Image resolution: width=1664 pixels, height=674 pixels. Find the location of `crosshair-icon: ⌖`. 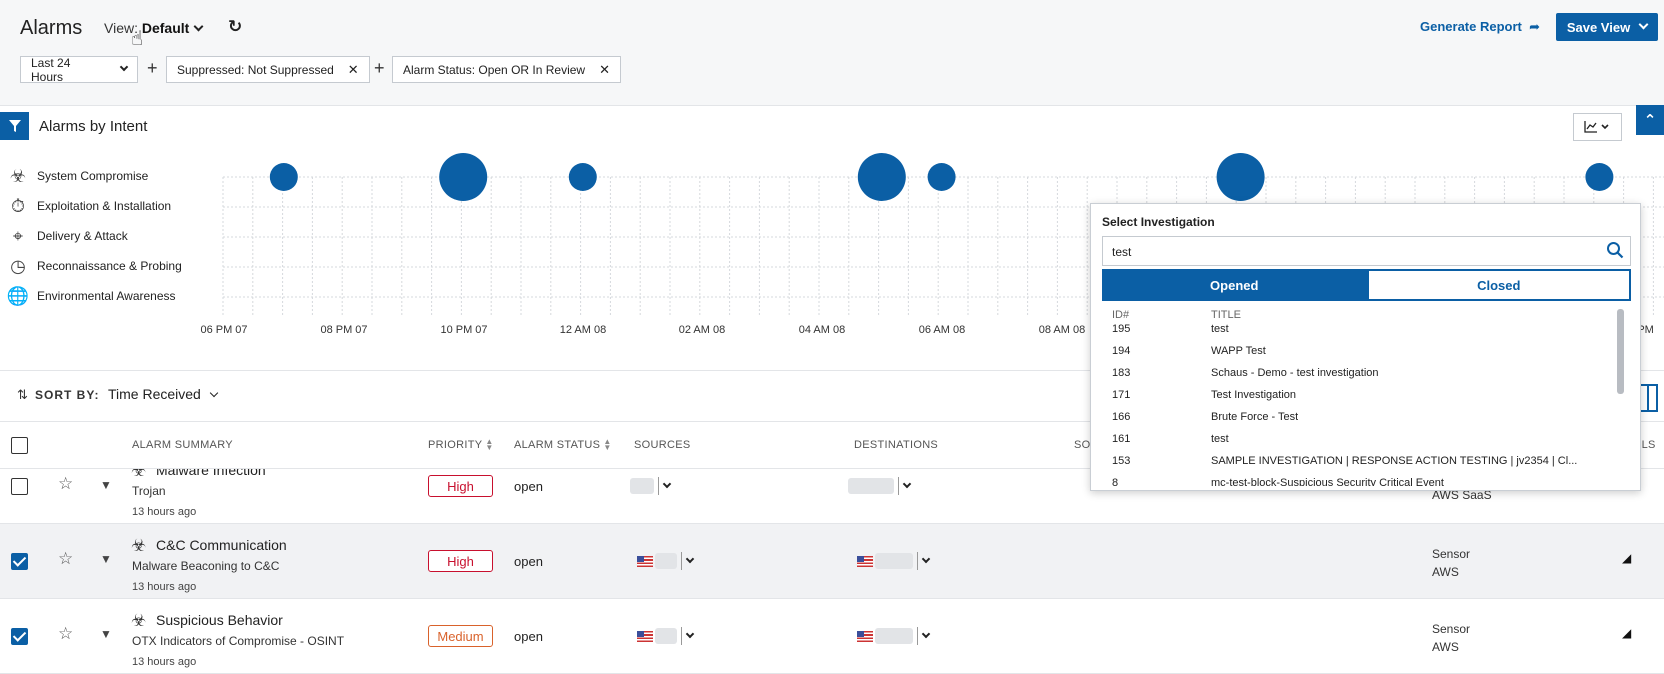

crosshair-icon: ⌖ is located at coordinates (18, 235).